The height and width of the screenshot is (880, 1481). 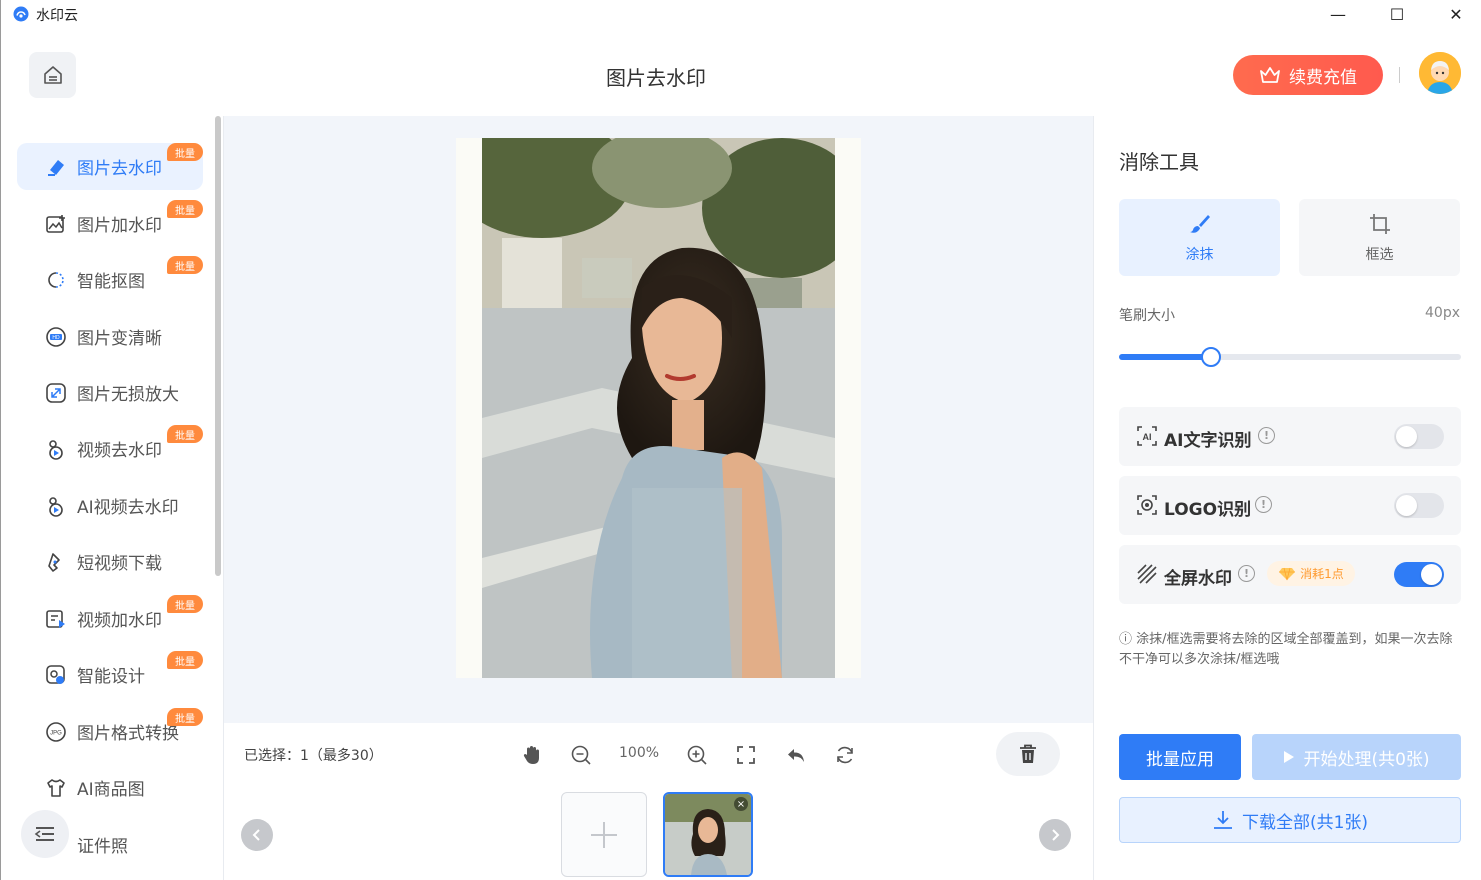 I want to click on batch-apply-button: 批量应用, so click(x=1180, y=757).